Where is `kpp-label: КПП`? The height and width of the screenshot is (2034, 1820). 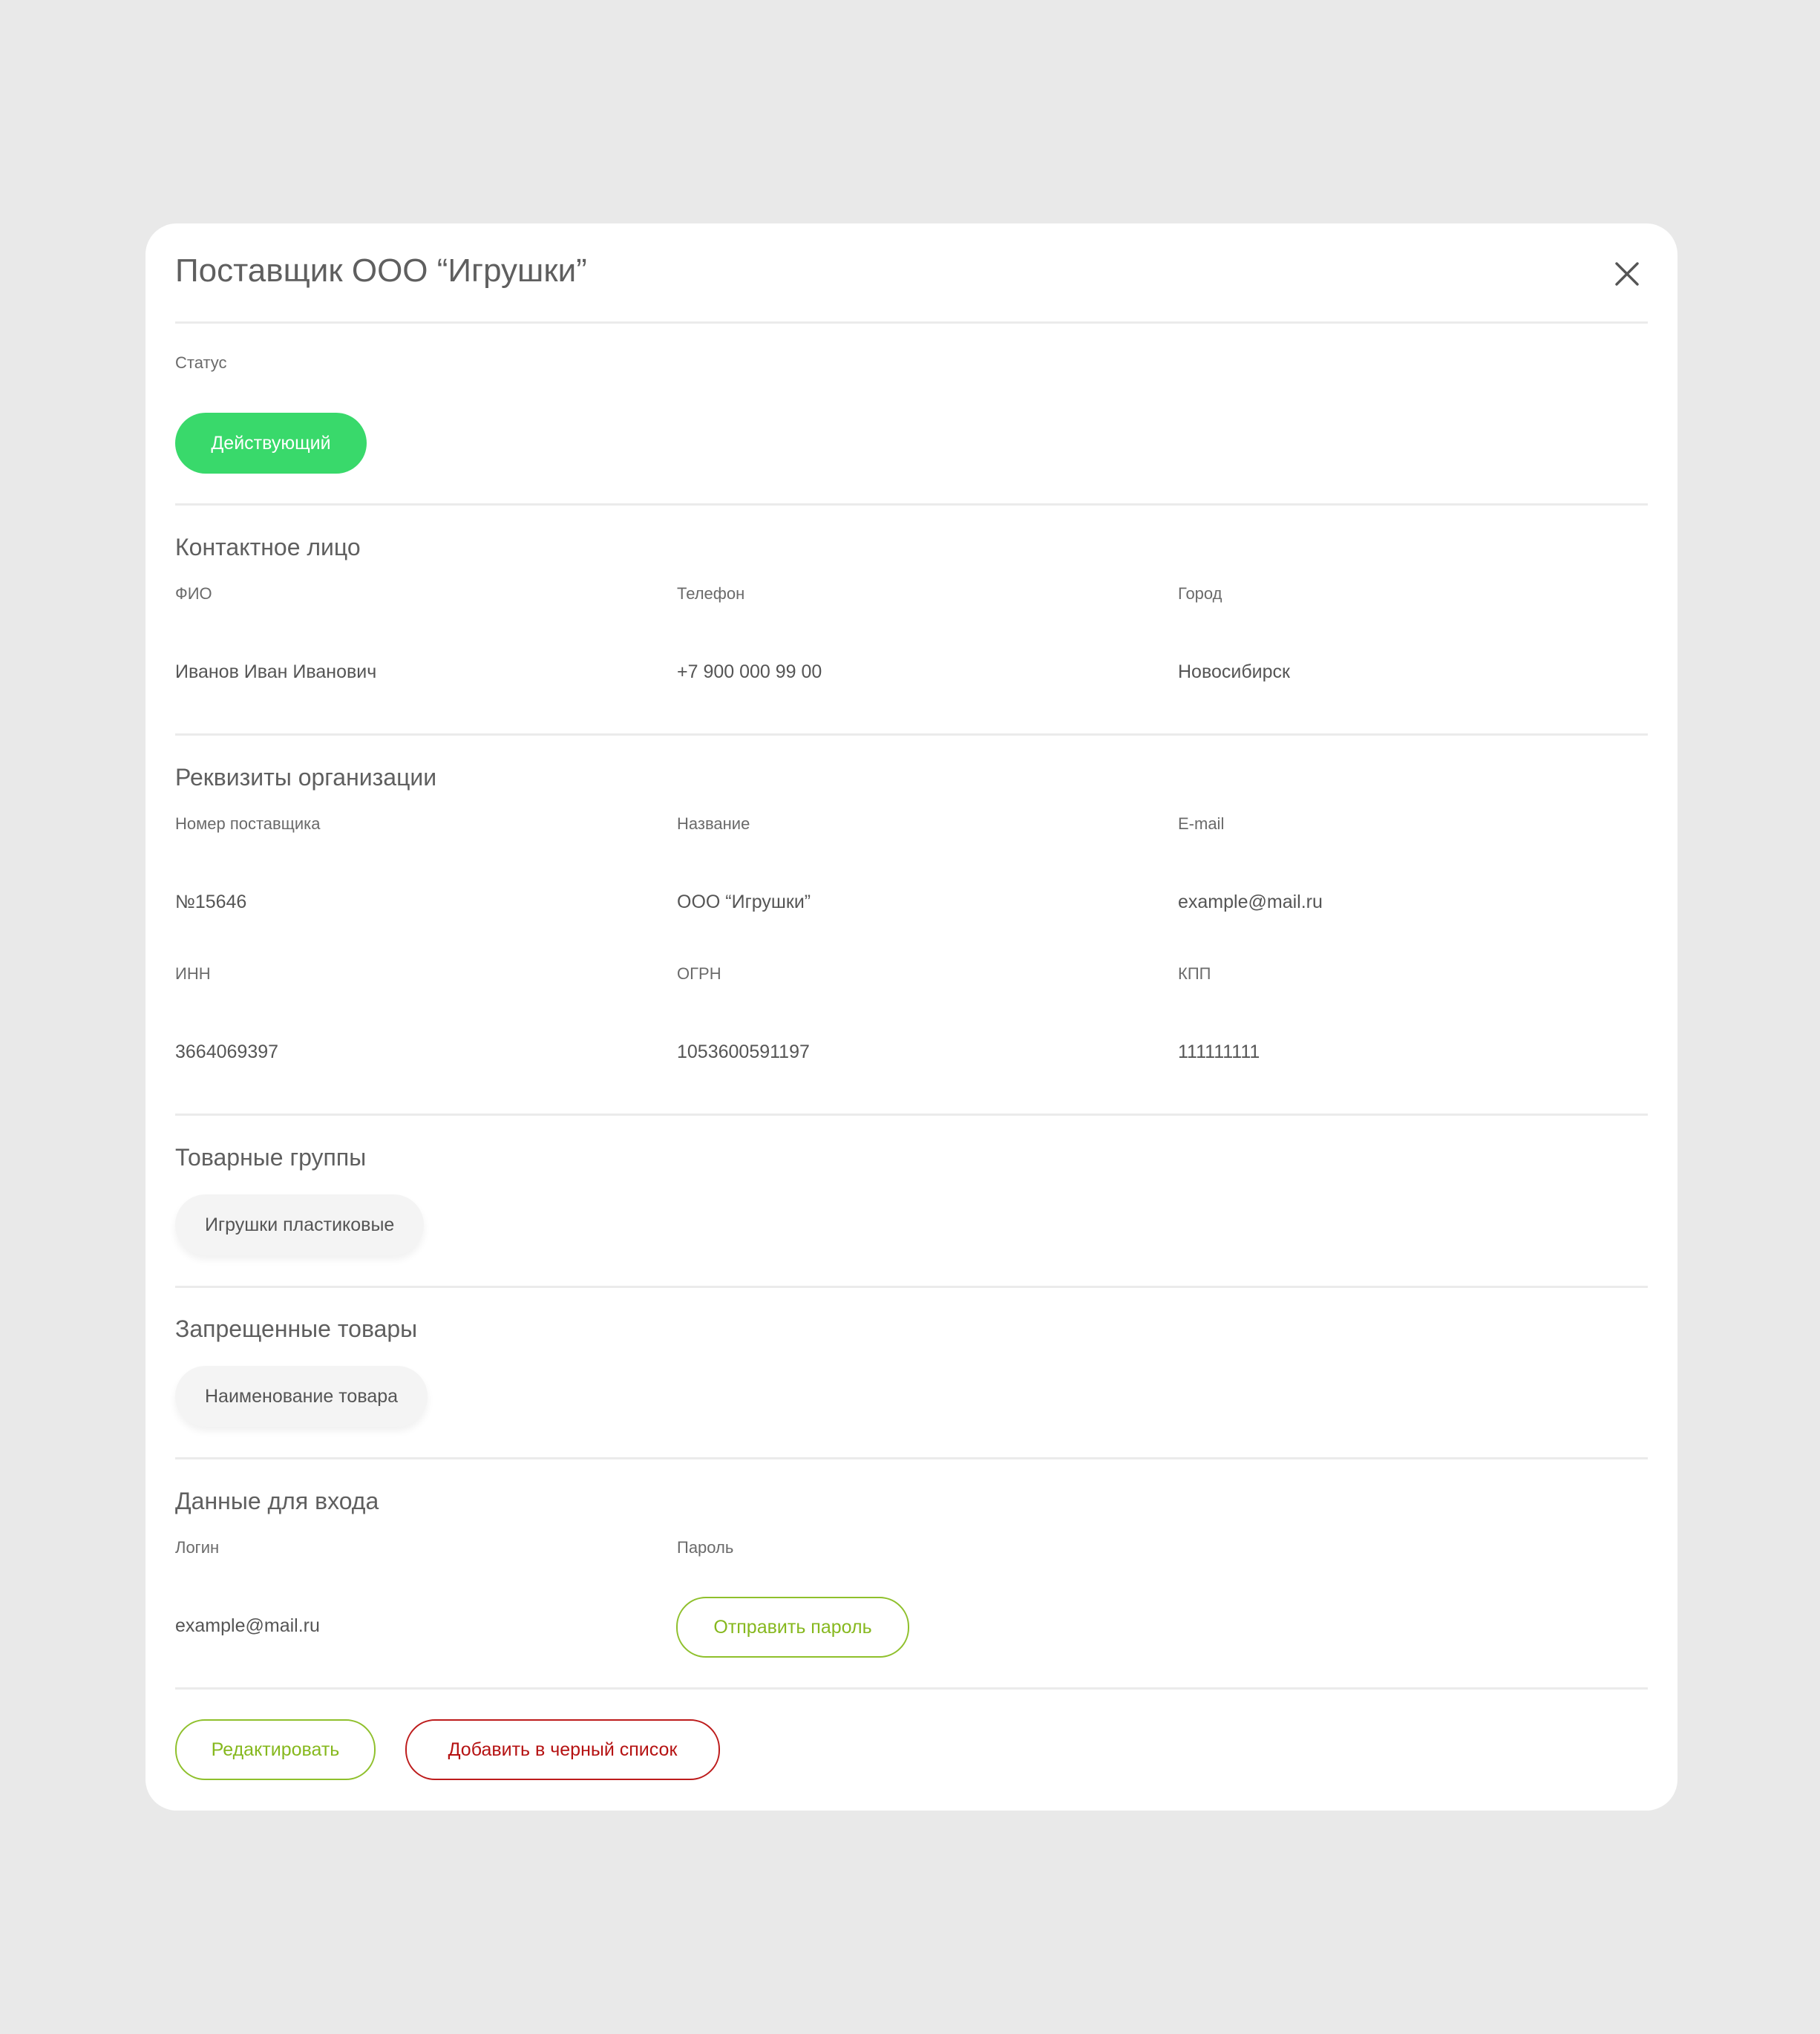
kpp-label: КПП is located at coordinates (1194, 973).